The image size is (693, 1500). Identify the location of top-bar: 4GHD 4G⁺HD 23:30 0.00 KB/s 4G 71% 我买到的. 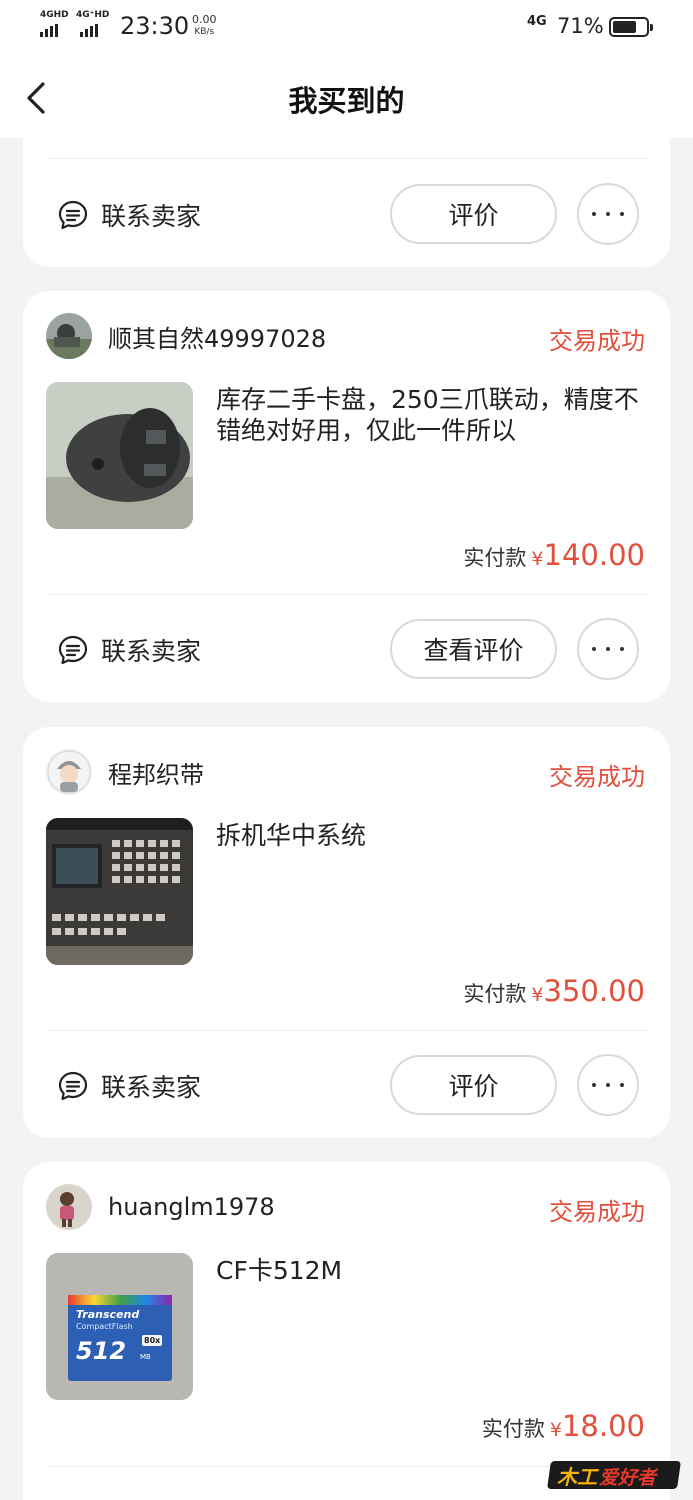
(346, 69).